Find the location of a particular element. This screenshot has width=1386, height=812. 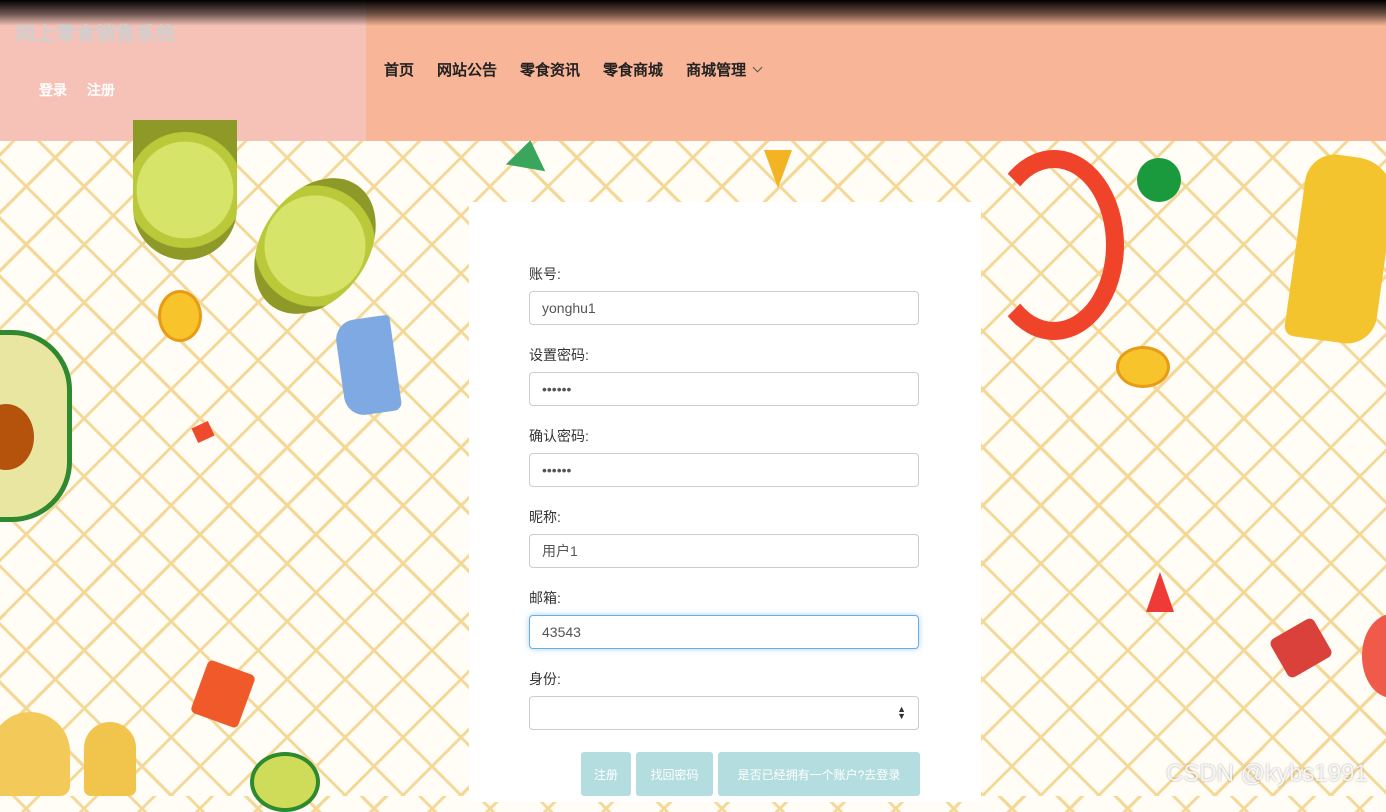

nav-item-shop: 零食商城 is located at coordinates (633, 69).